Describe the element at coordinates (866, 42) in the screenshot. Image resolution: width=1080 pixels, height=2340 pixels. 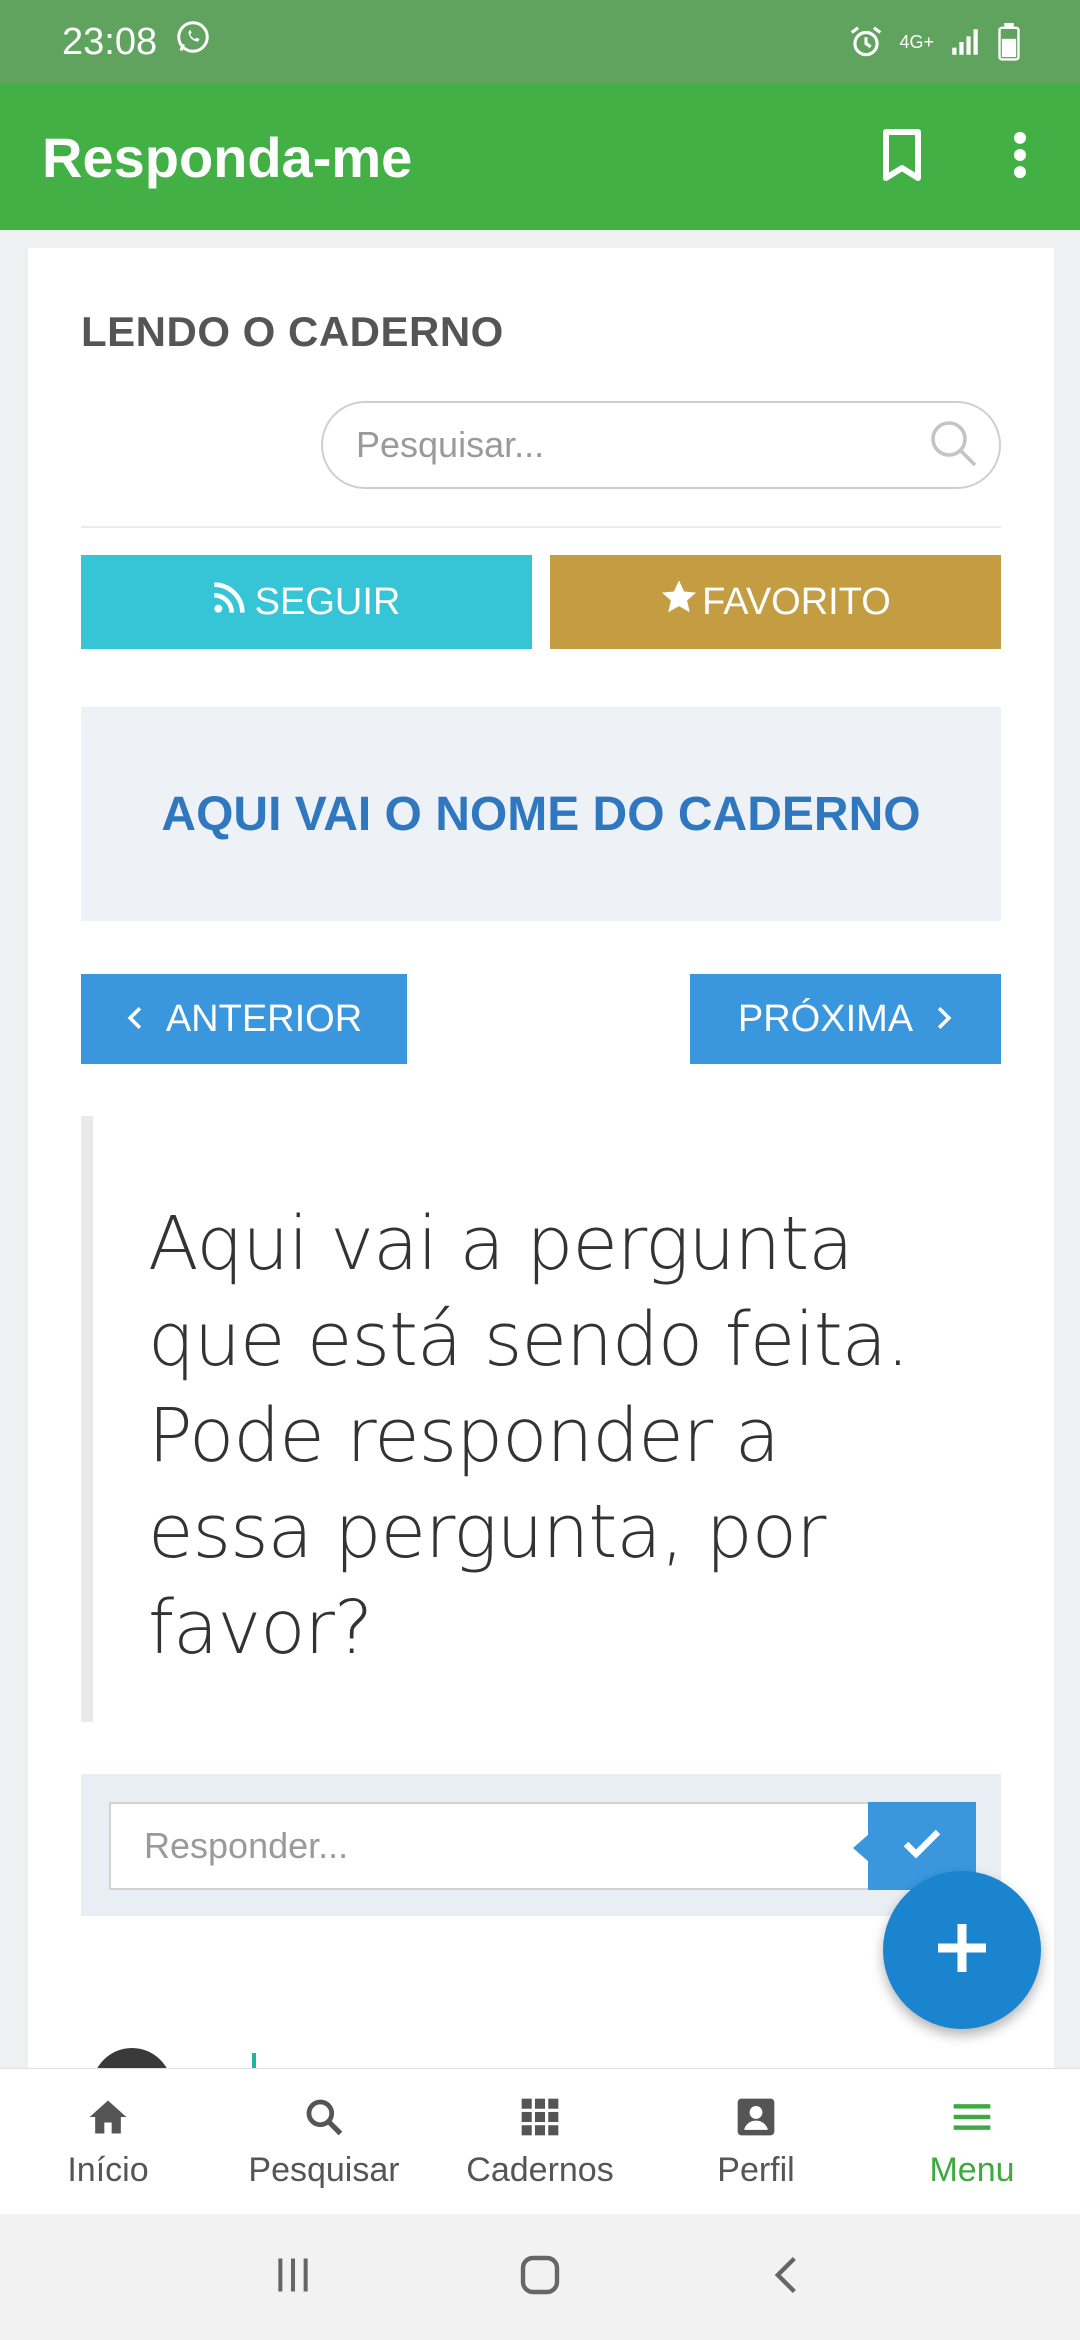
I see `alarm-icon` at that location.